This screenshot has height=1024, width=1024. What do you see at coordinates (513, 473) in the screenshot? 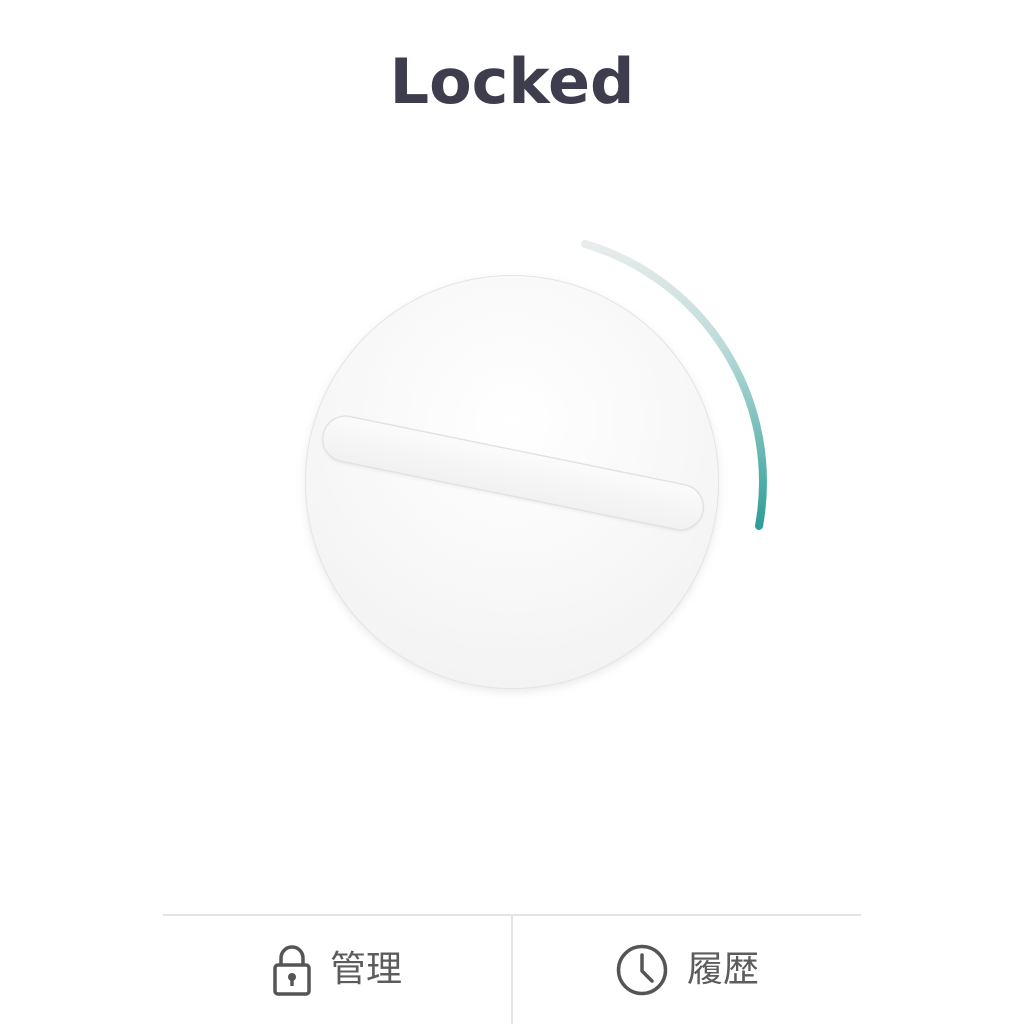
I see `thumb-turn-icon` at bounding box center [513, 473].